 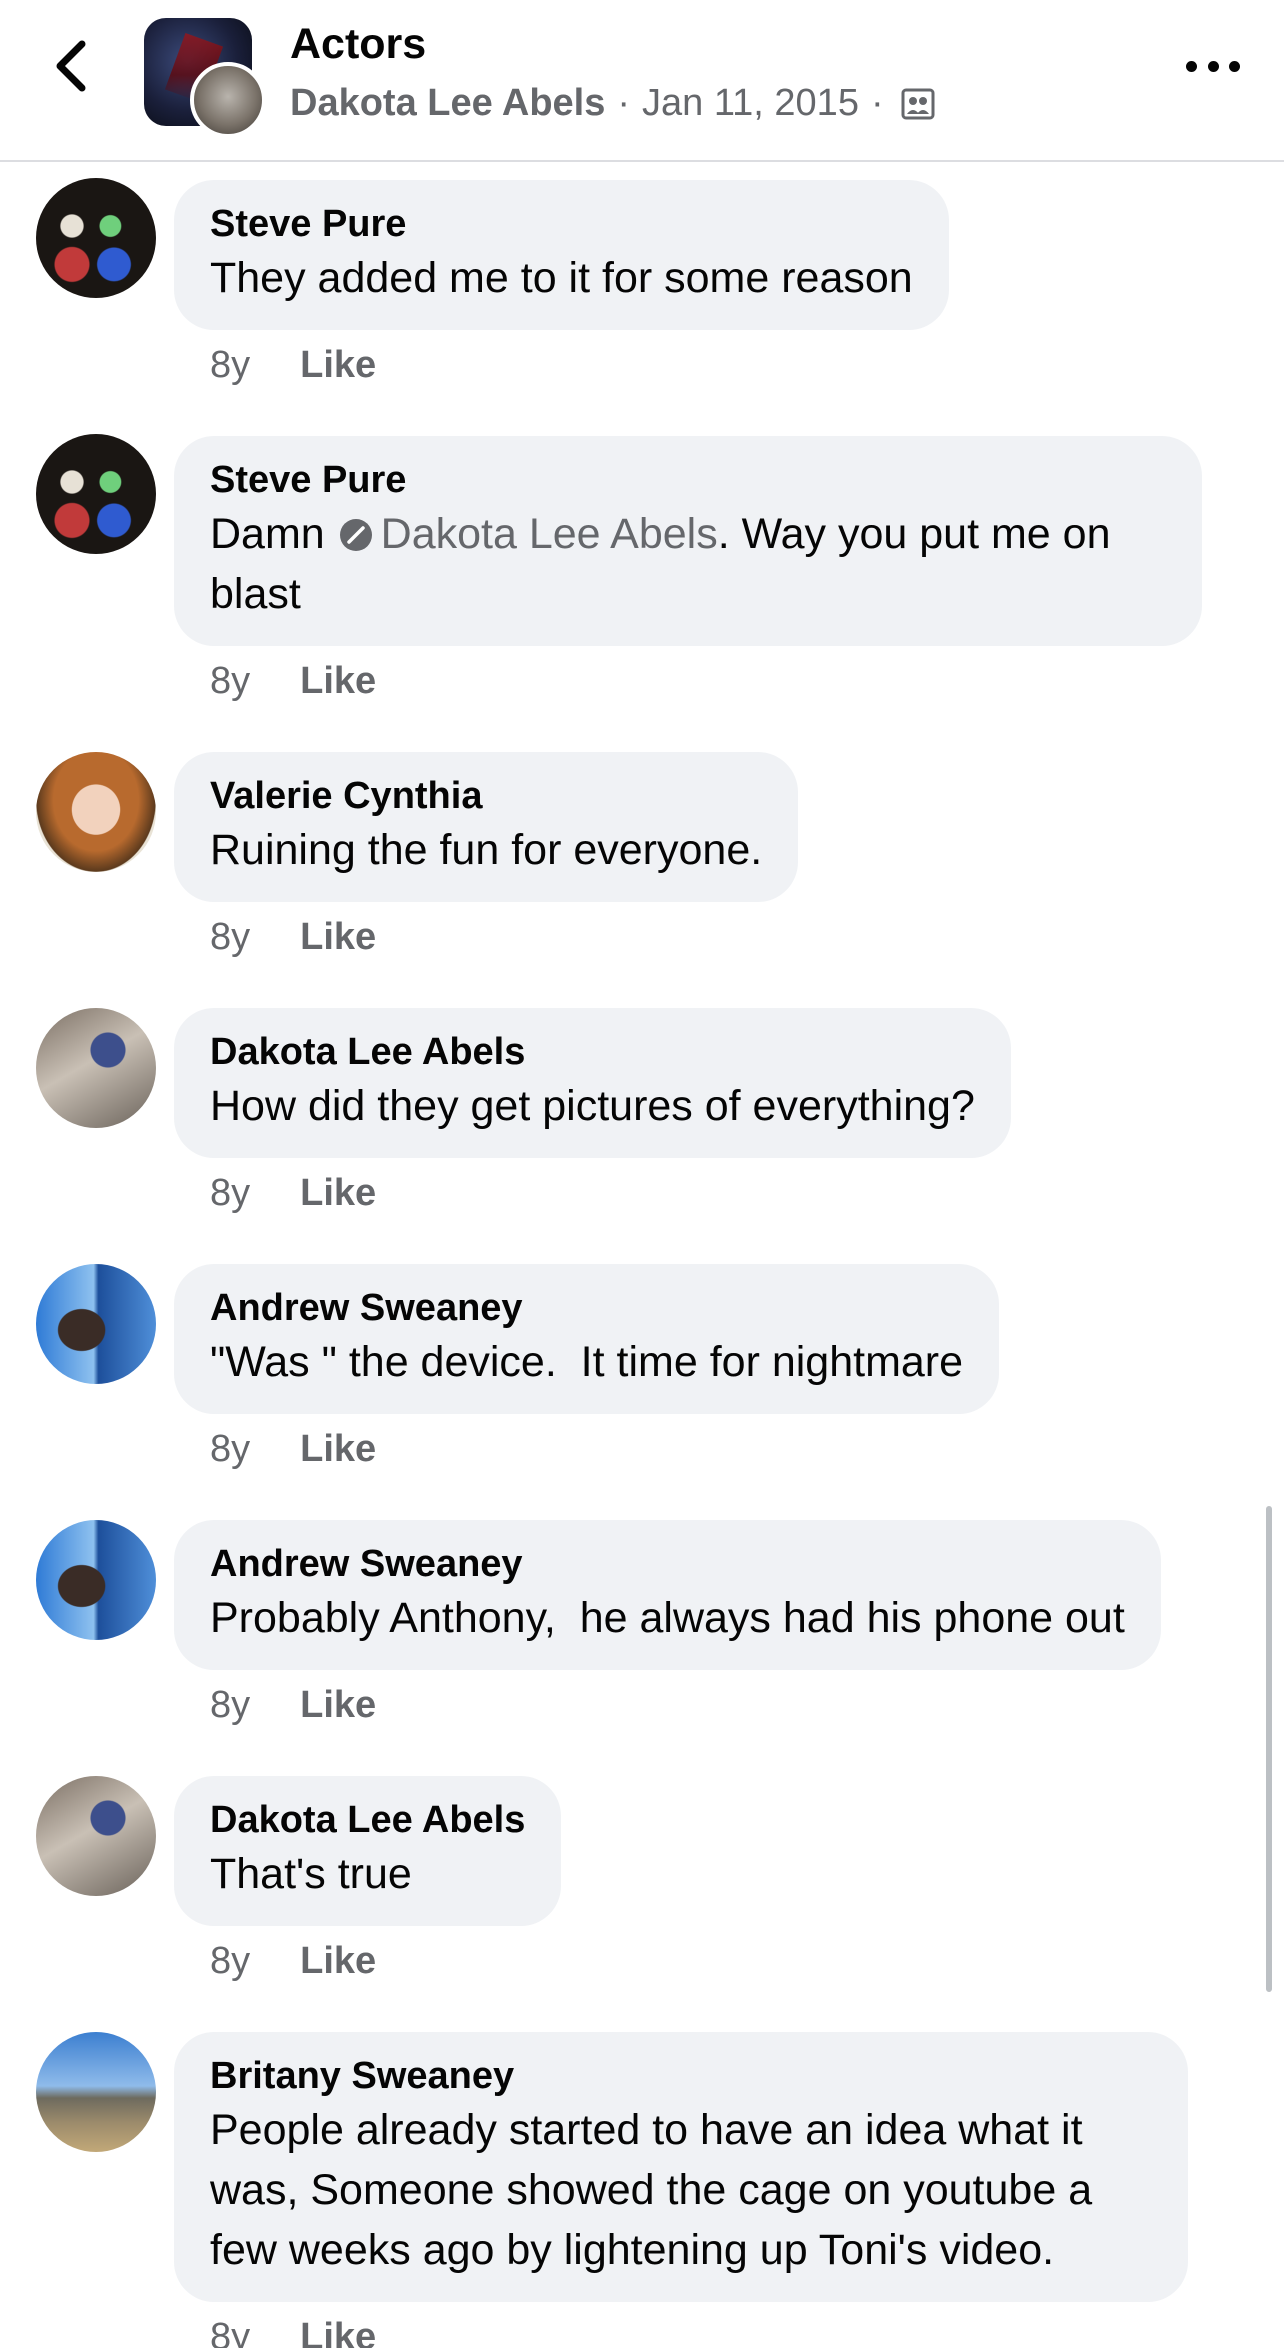 What do you see at coordinates (447, 103) in the screenshot?
I see `post-author: Dakota Lee Abels` at bounding box center [447, 103].